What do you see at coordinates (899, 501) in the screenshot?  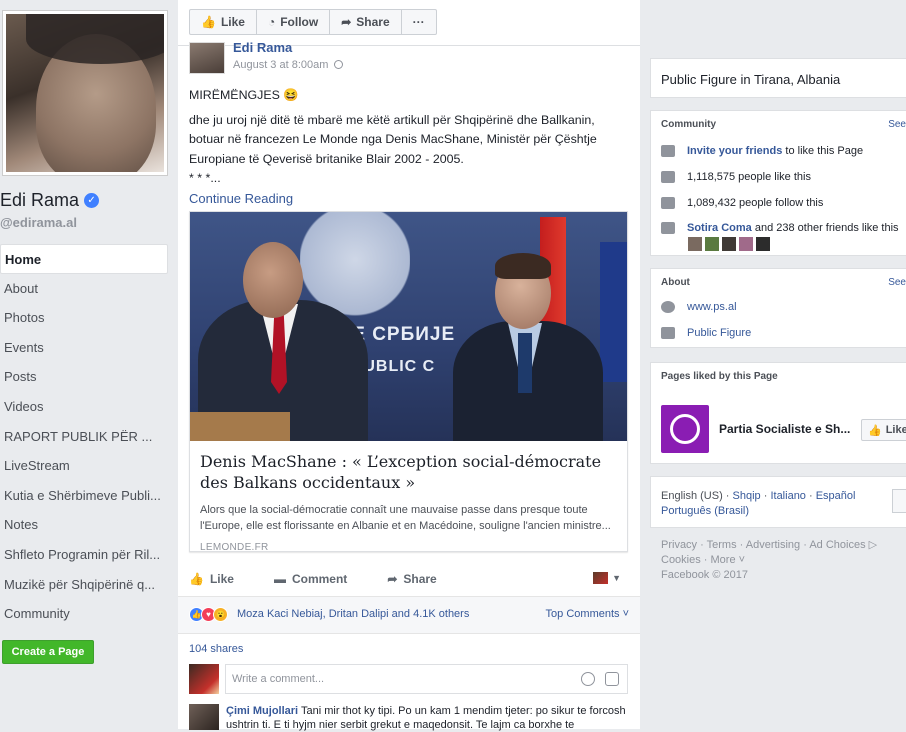 I see `more-languages-button` at bounding box center [899, 501].